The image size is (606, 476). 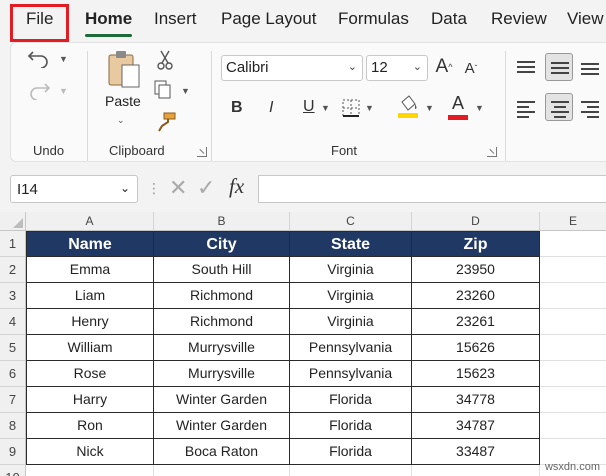 I want to click on bottom-align-button, so click(x=591, y=69).